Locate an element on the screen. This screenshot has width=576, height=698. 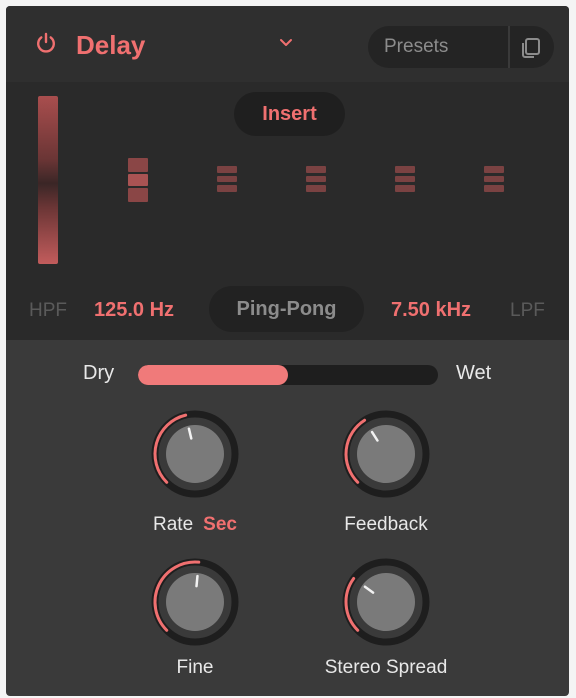
copy-icon is located at coordinates (530, 48).